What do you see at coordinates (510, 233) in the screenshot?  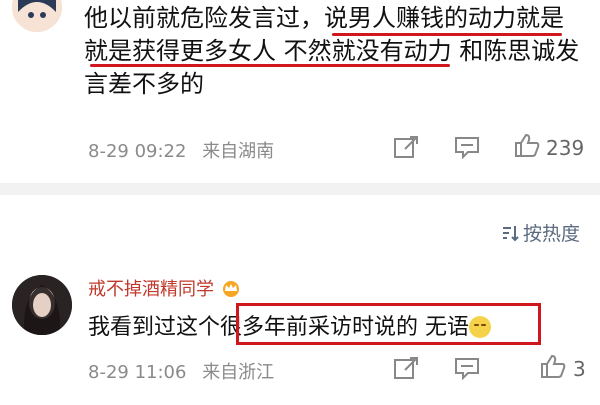 I see `sort-icon` at bounding box center [510, 233].